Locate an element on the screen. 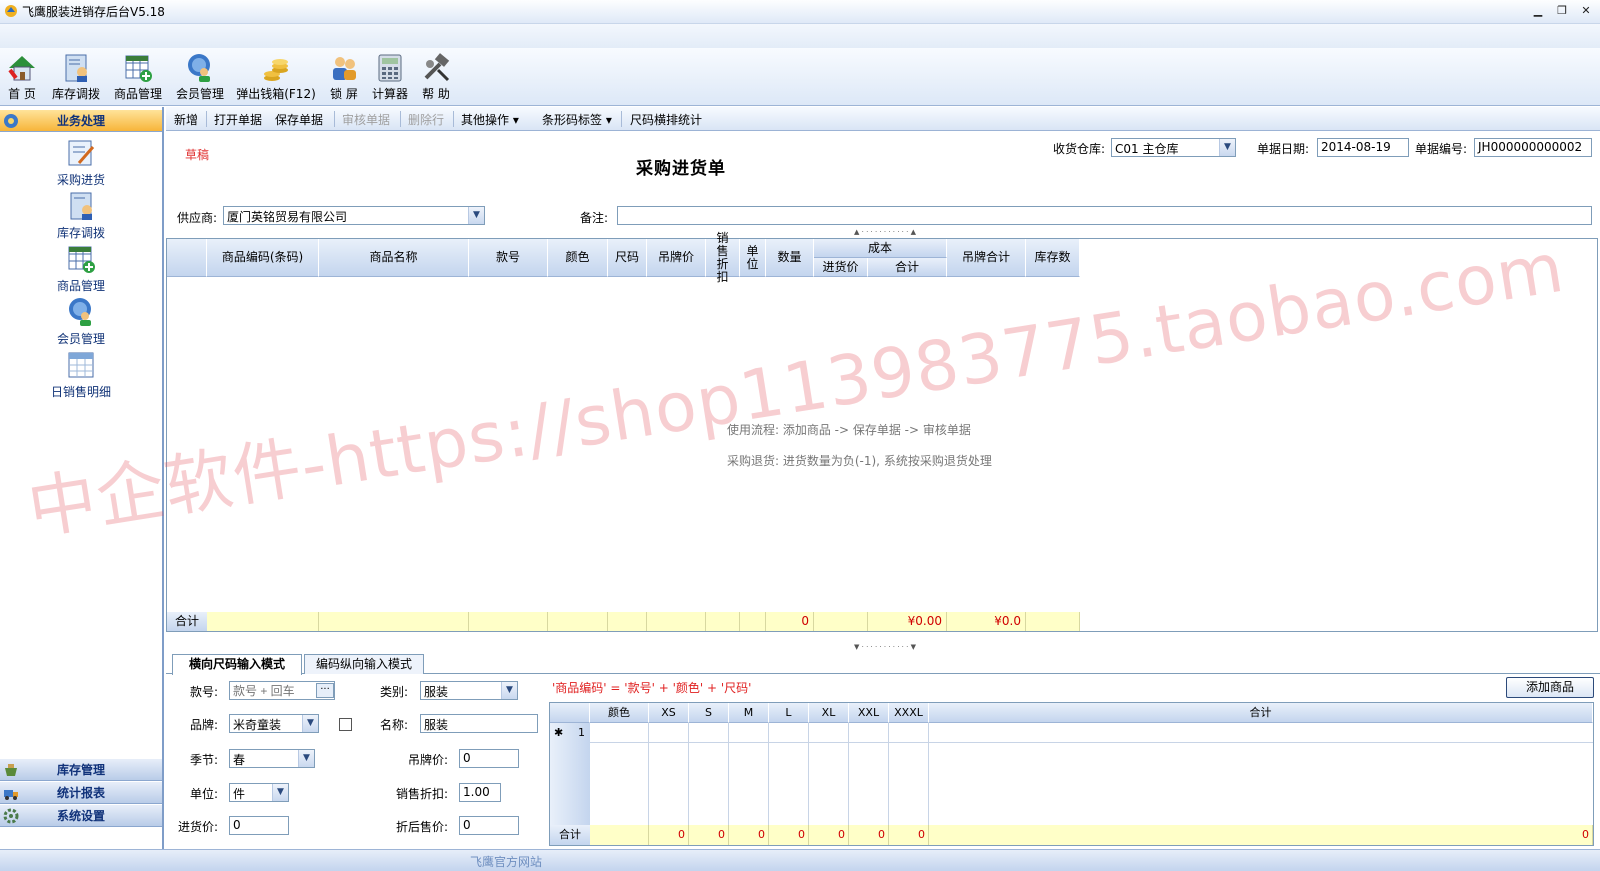 Image resolution: width=1600 pixels, height=871 pixels. size-col-xs: XS is located at coordinates (669, 713).